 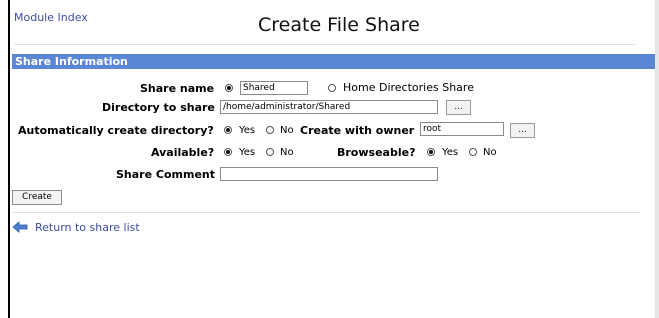 I want to click on share-comment-label: Share Comment, so click(x=165, y=174).